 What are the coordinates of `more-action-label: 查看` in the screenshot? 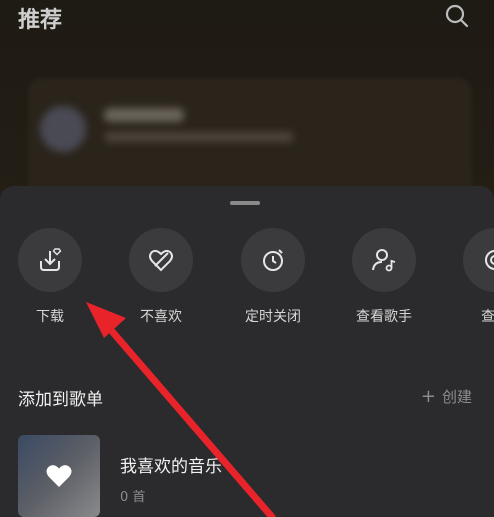 It's located at (487, 317).